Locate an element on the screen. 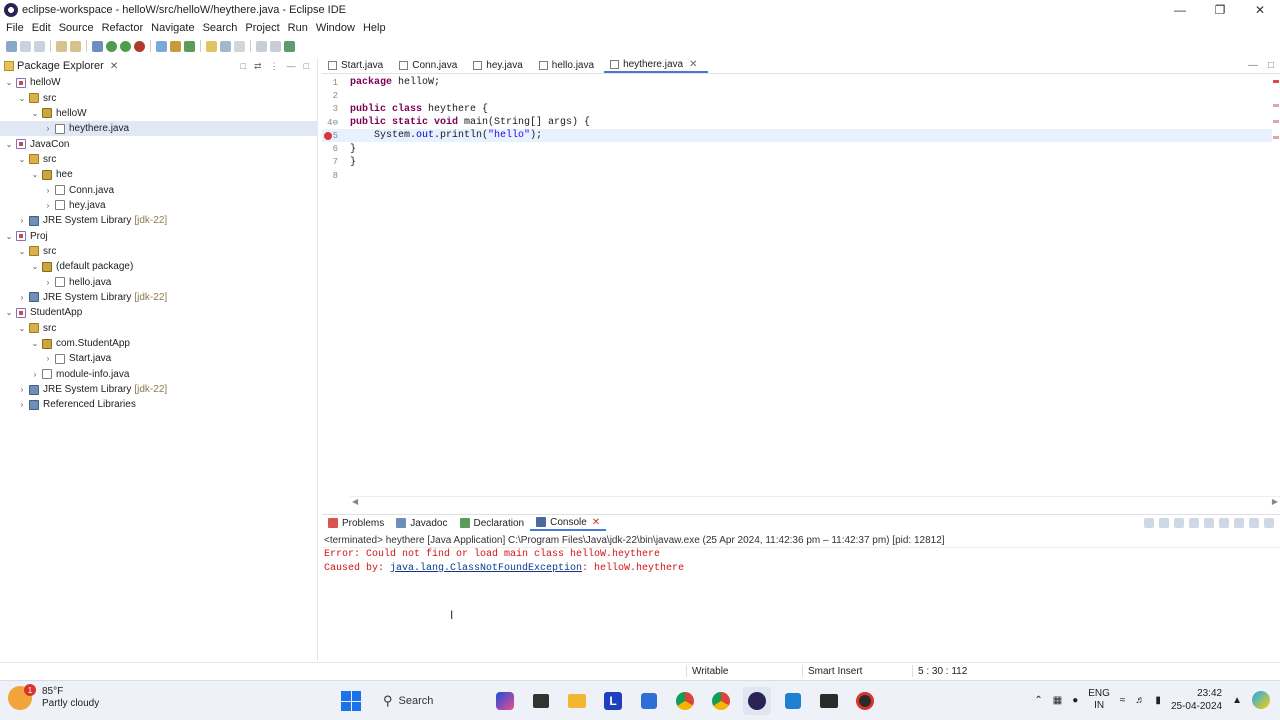 This screenshot has width=1280, height=720. forward-icon is located at coordinates (275, 46).